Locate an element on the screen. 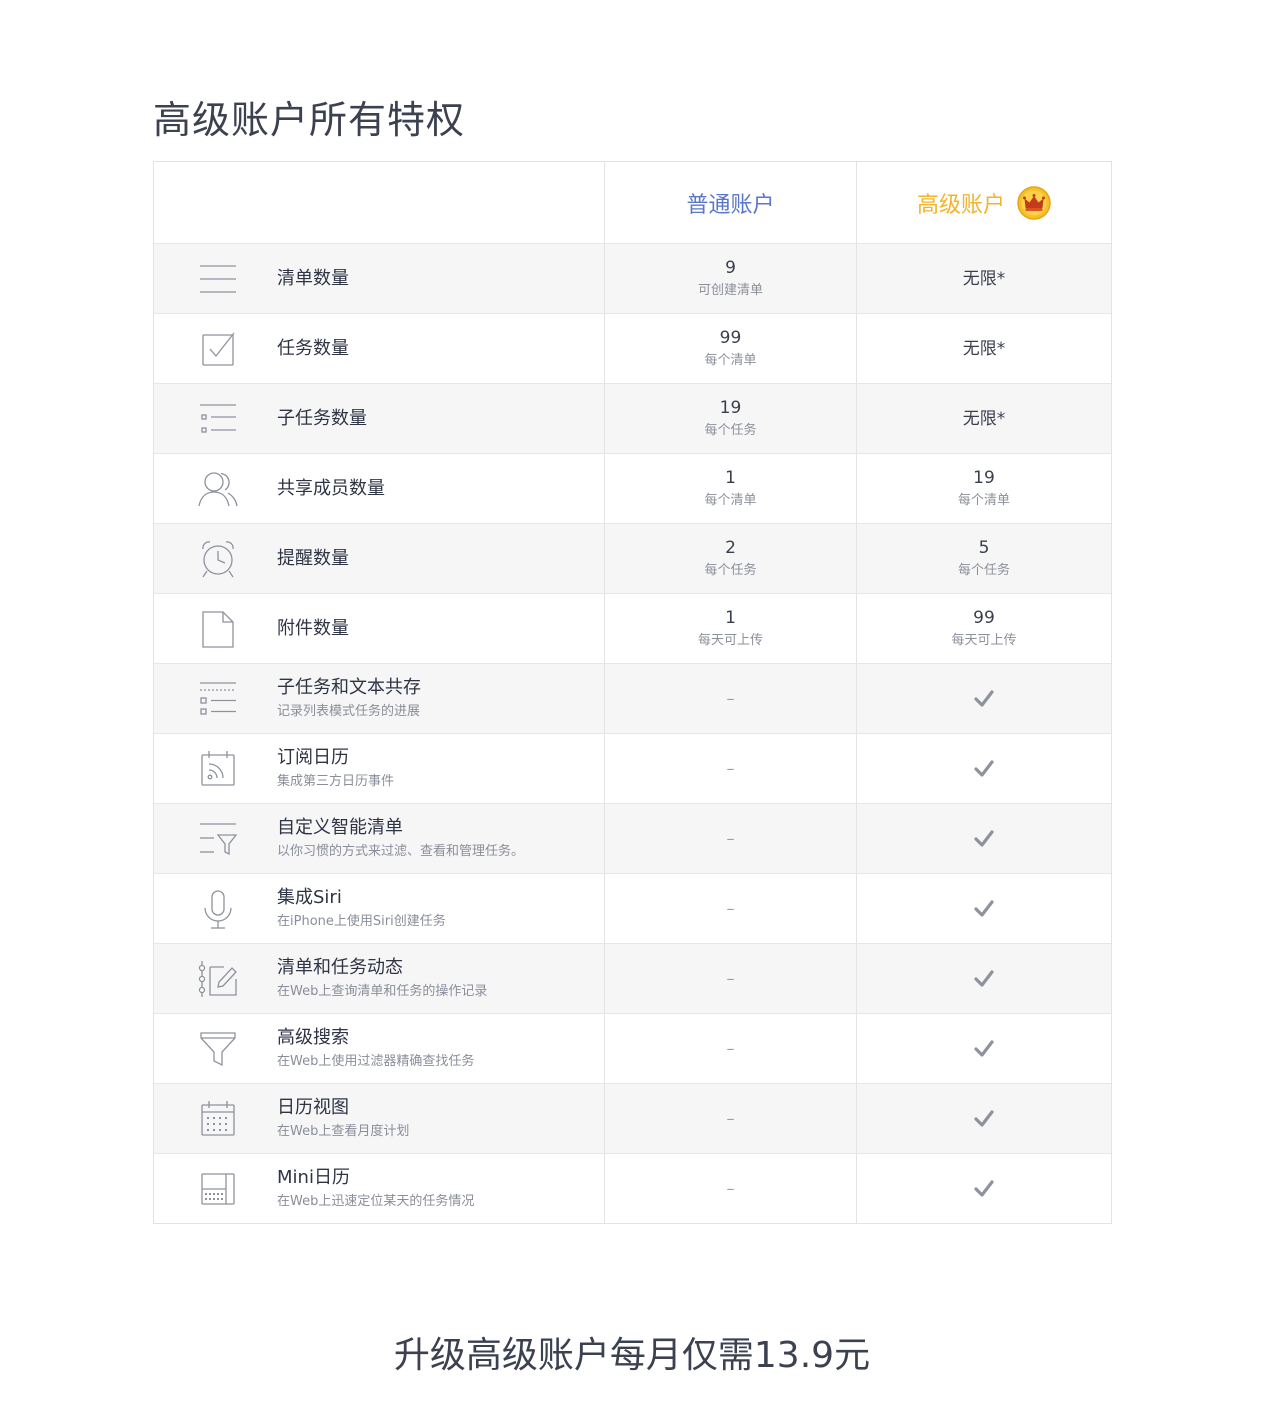 This screenshot has height=1414, width=1264. table-row: 共享成员数量 1 每个清单 19 每个清单 is located at coordinates (632, 488).